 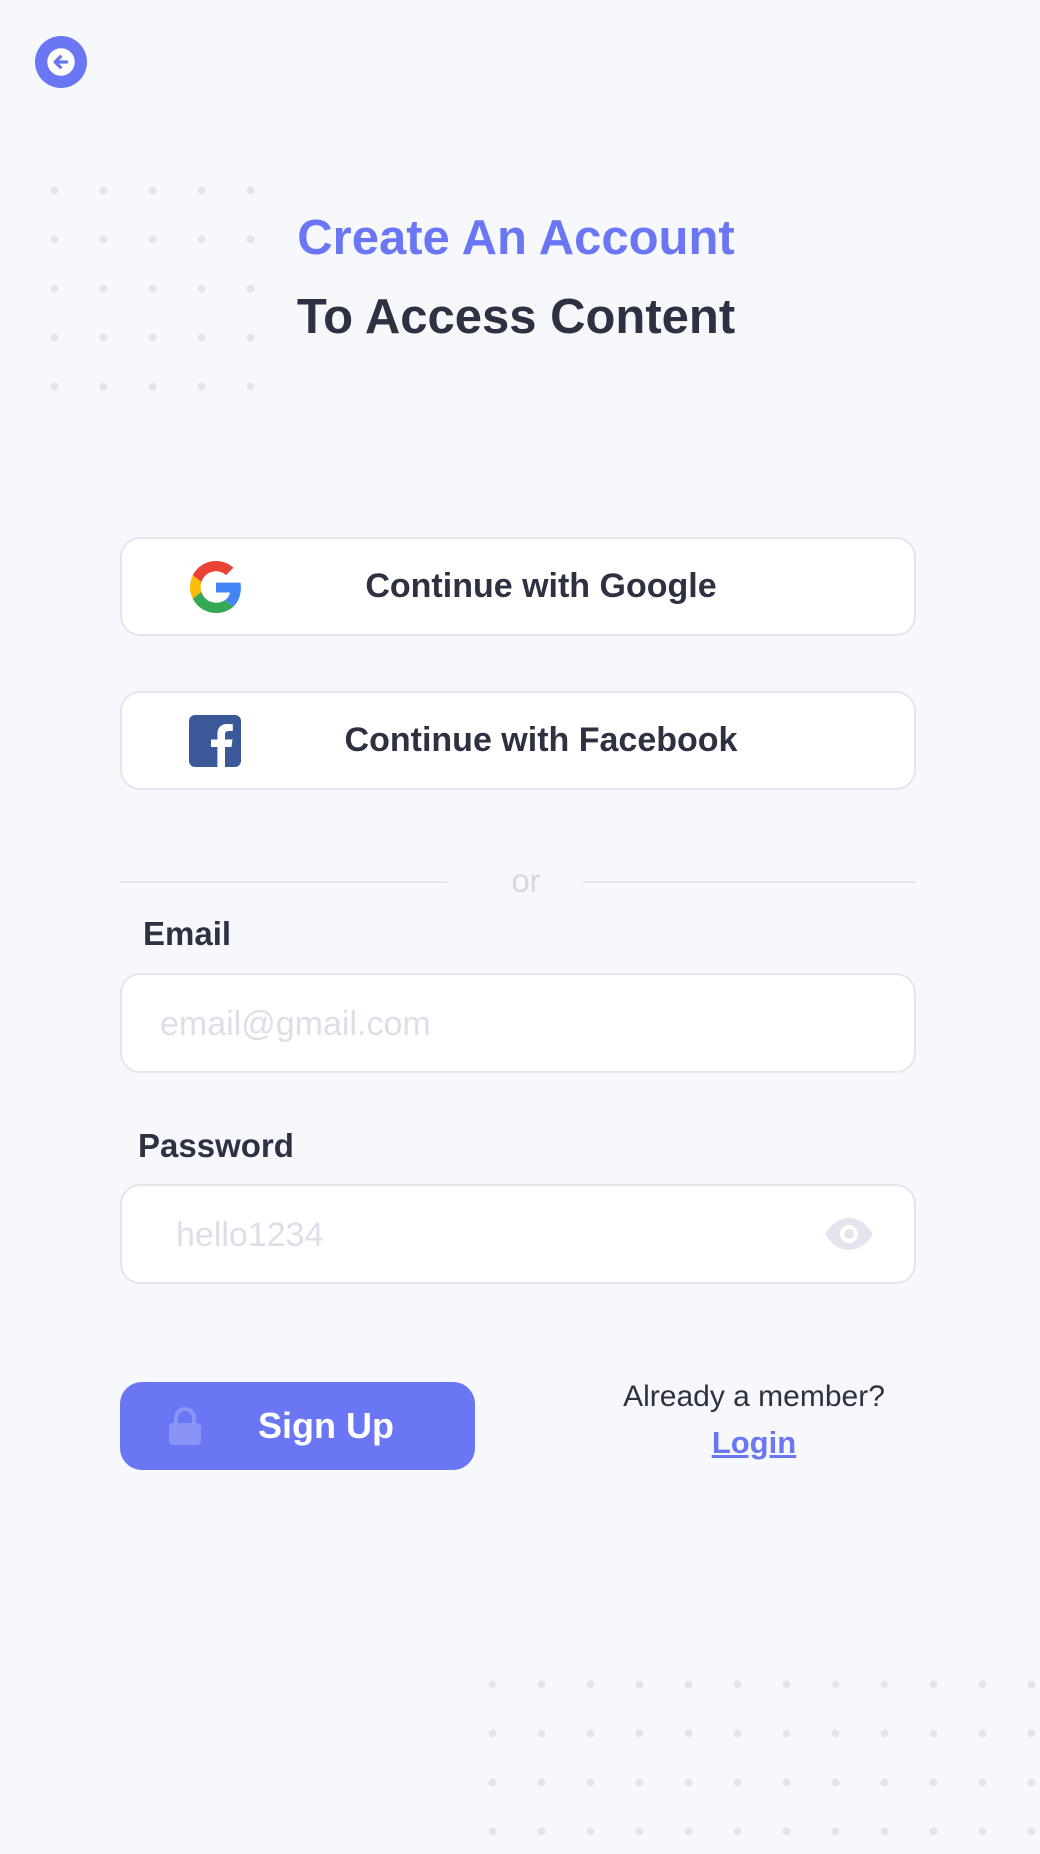 What do you see at coordinates (754, 1396) in the screenshot?
I see `already-member-text: Already a member?` at bounding box center [754, 1396].